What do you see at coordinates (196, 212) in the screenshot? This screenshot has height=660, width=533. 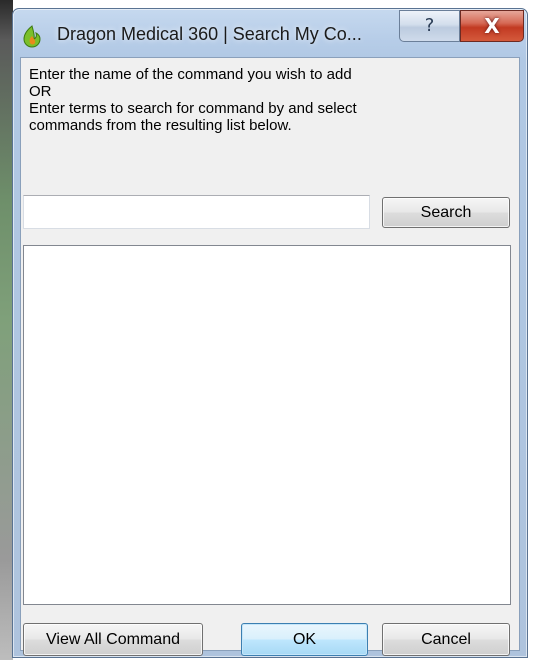 I see `search-input` at bounding box center [196, 212].